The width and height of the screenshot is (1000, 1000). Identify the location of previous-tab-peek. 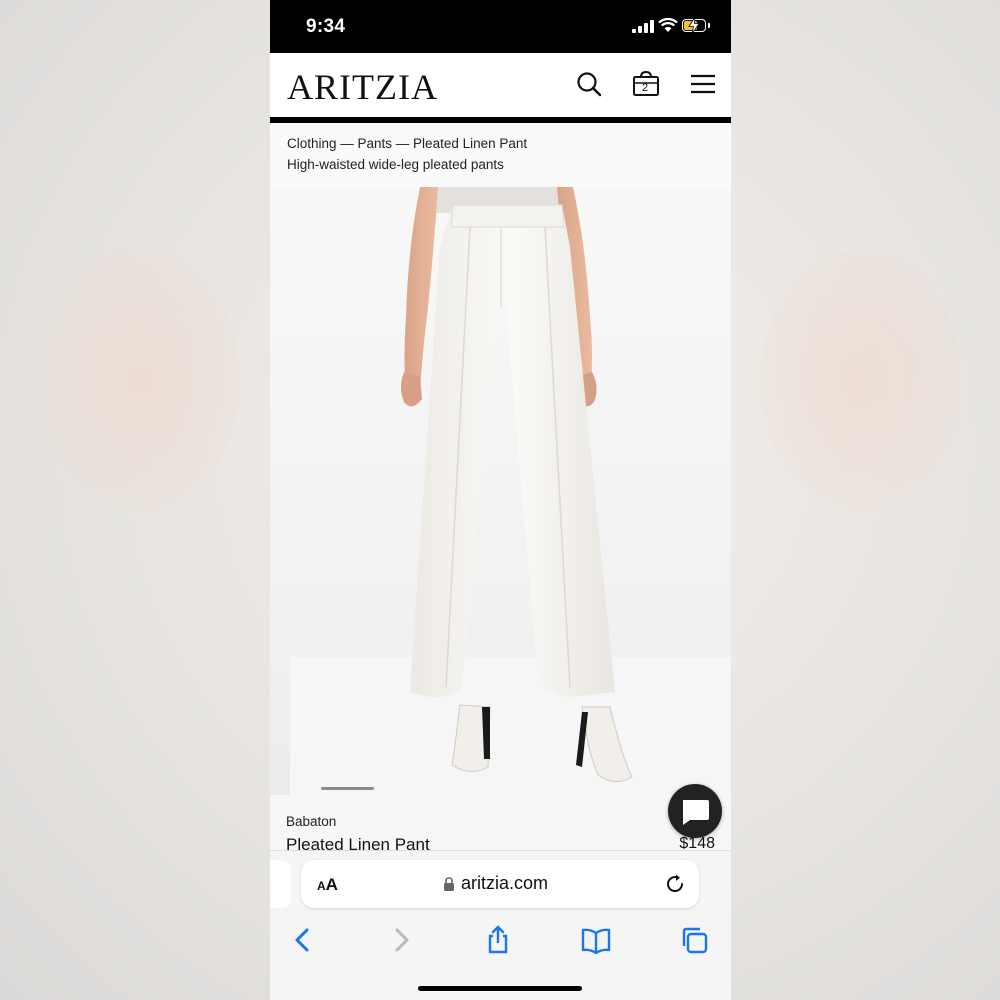
(280, 884).